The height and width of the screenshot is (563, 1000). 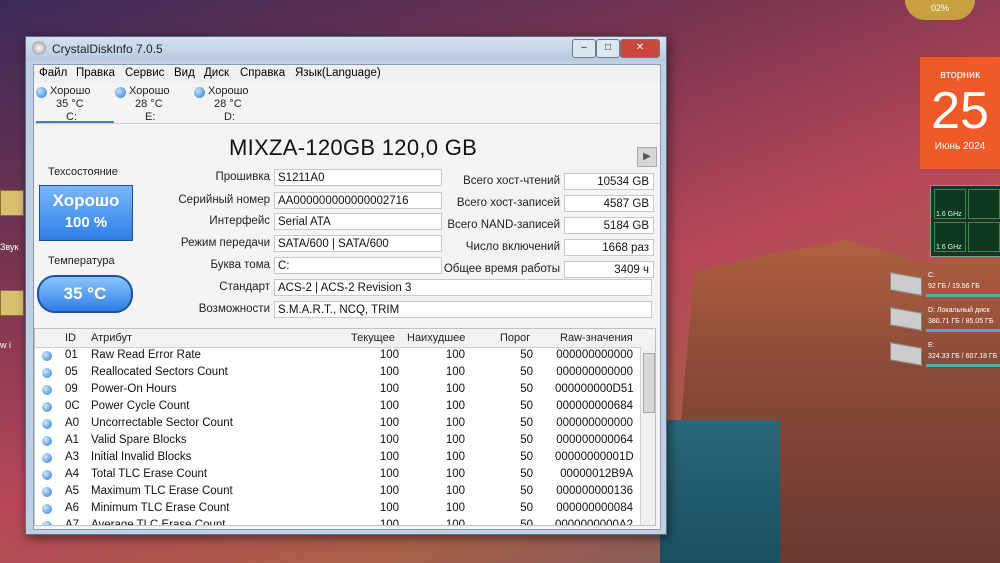 What do you see at coordinates (949, 247) in the screenshot?
I see `cpu-freq-label: 1.6 GHz` at bounding box center [949, 247].